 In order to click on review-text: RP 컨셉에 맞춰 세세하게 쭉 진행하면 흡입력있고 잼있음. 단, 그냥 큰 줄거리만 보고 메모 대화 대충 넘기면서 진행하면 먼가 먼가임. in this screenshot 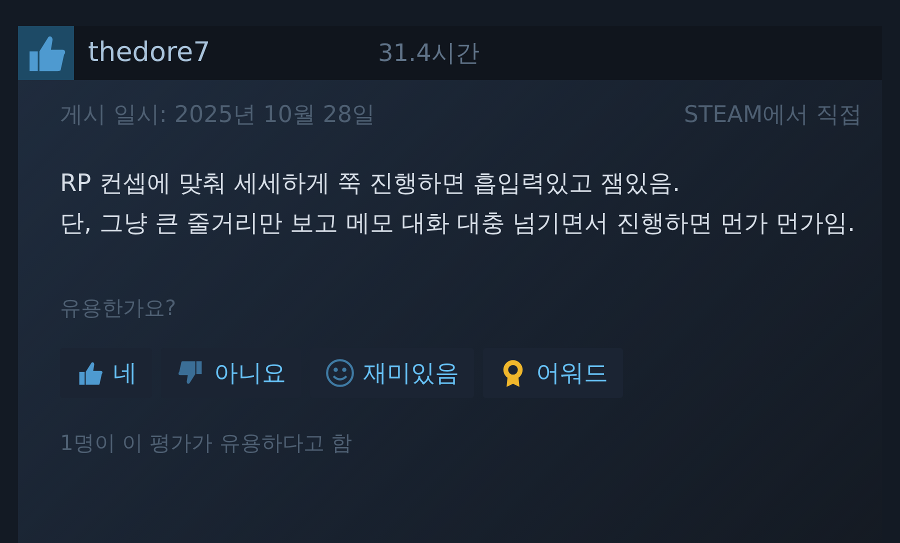, I will do `click(457, 203)`.